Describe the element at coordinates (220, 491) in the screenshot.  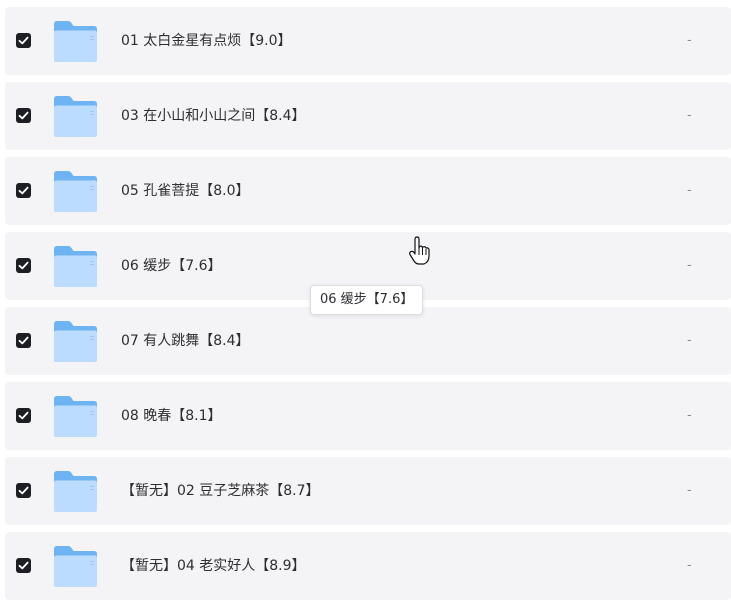
I see `file-name: 【暂无】02 豆子芝麻茶【8.7】` at that location.